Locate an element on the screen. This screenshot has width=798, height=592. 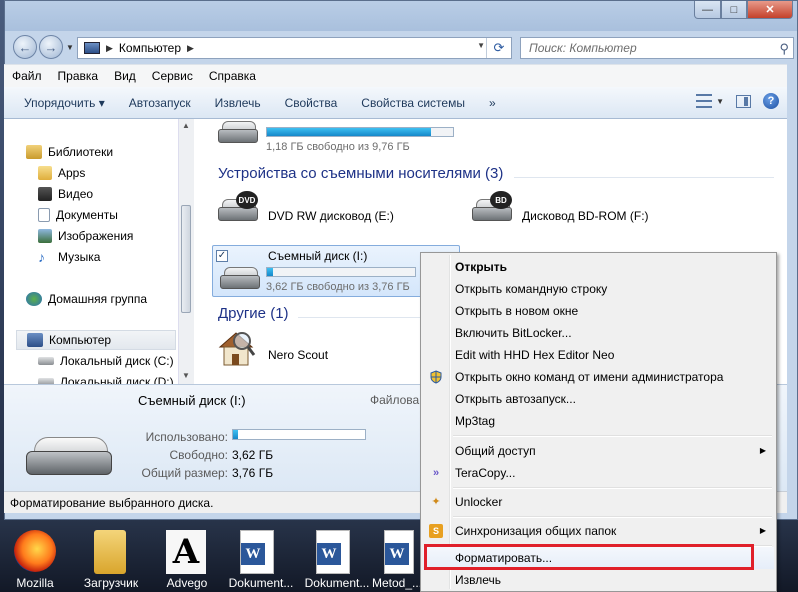
item-checkbox: ✓ is located at coordinates (222, 256).